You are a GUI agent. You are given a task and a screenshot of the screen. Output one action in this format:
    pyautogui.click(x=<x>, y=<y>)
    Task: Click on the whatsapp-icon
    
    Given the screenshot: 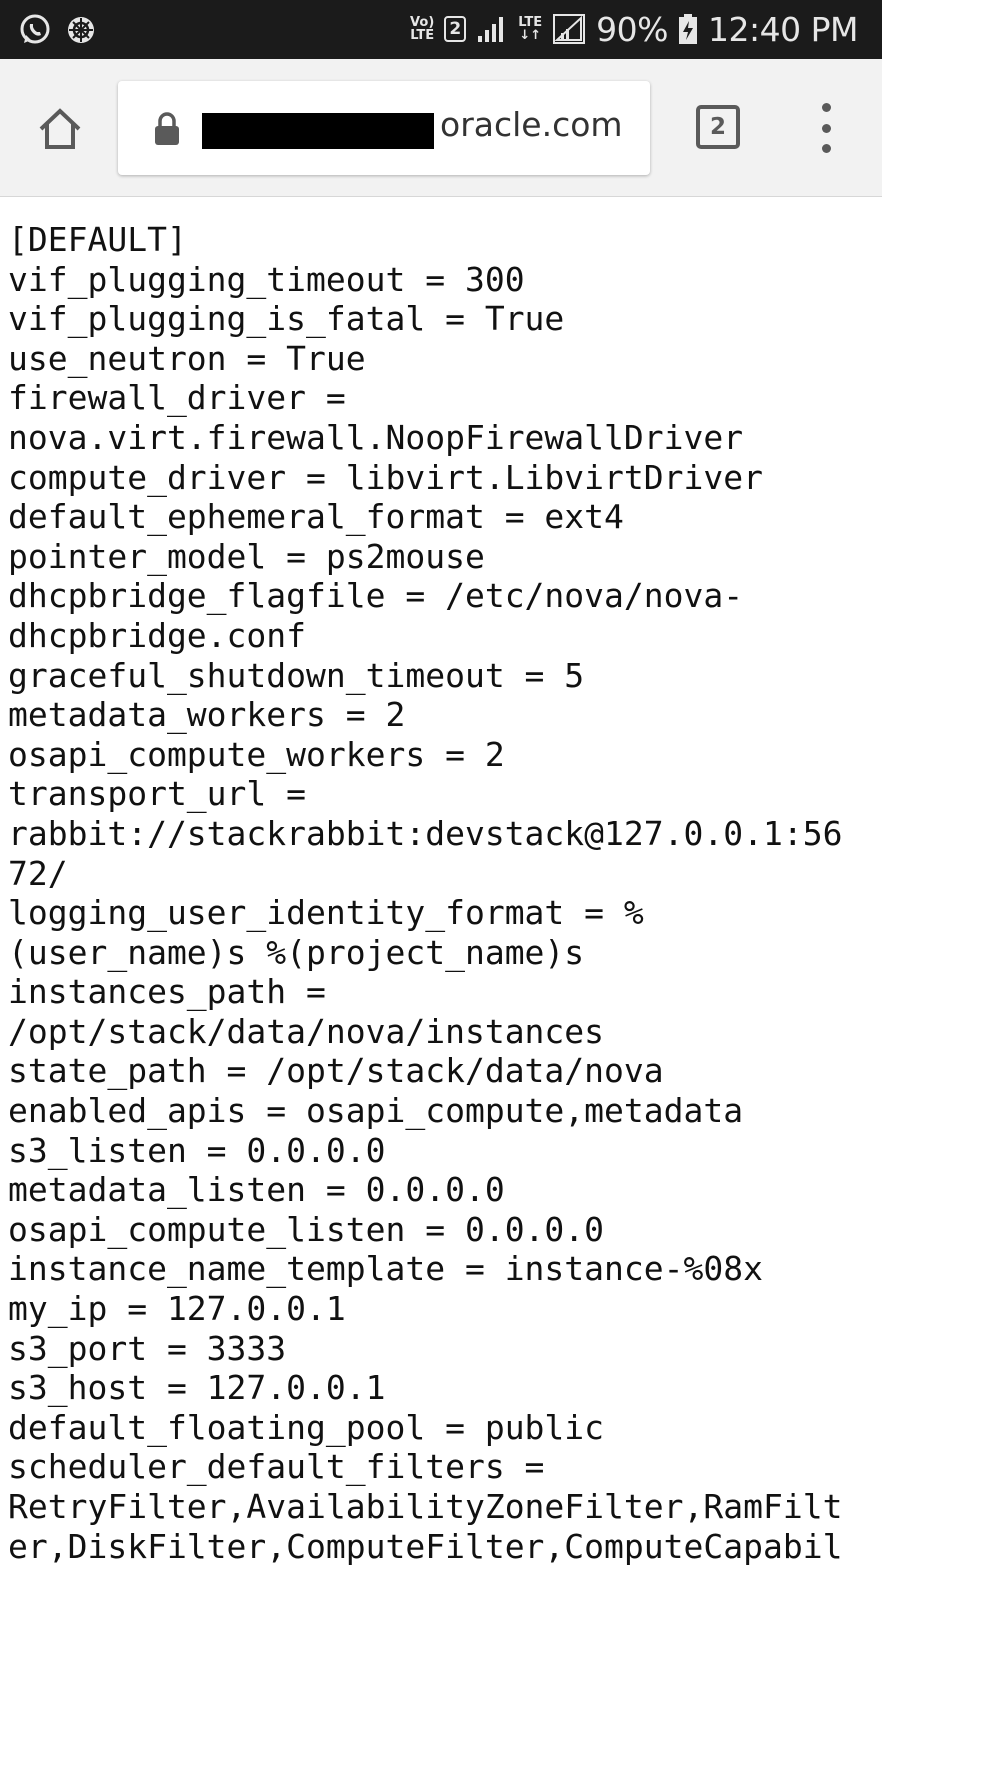 What is the action you would take?
    pyautogui.click(x=35, y=30)
    